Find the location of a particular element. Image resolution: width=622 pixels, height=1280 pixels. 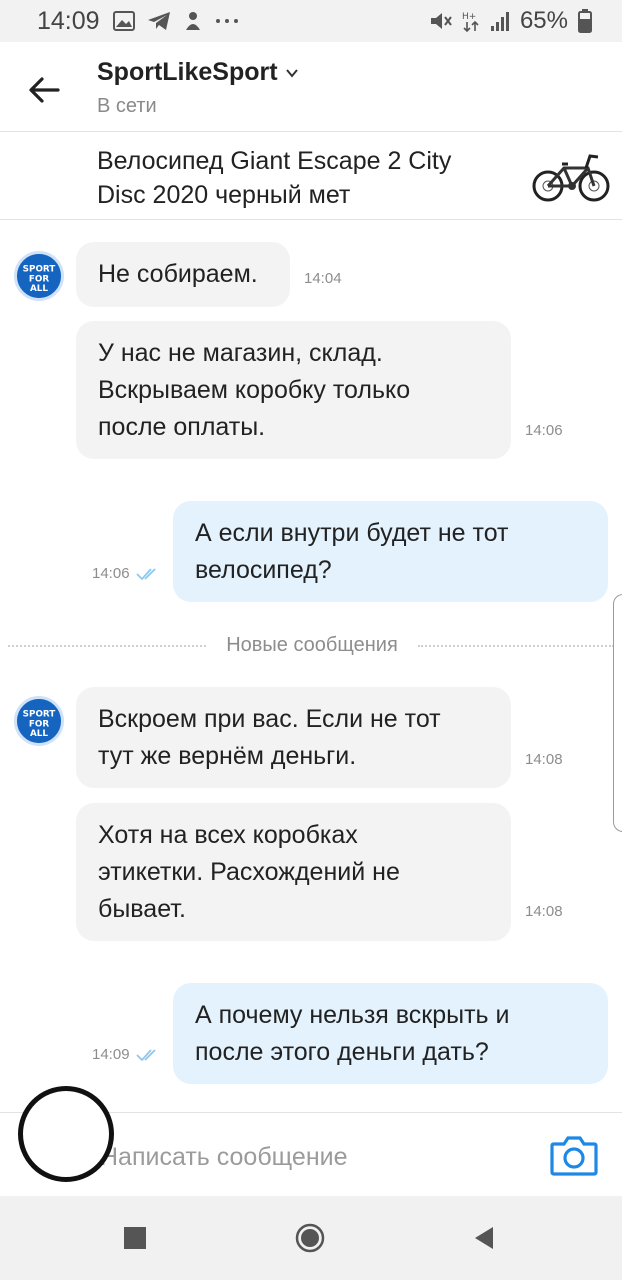

gallery-icon is located at coordinates (124, 21).